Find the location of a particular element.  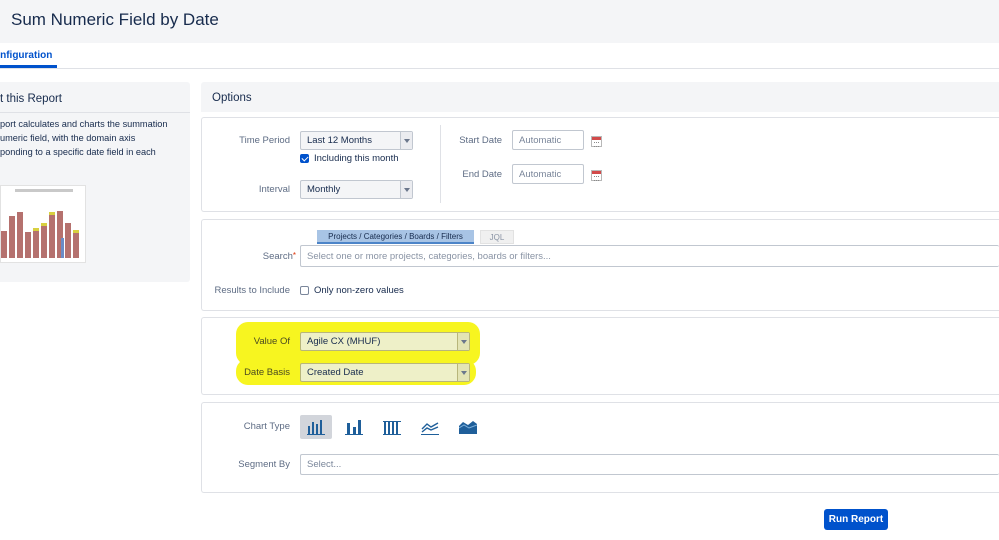

tab-jql: JQL is located at coordinates (497, 237).